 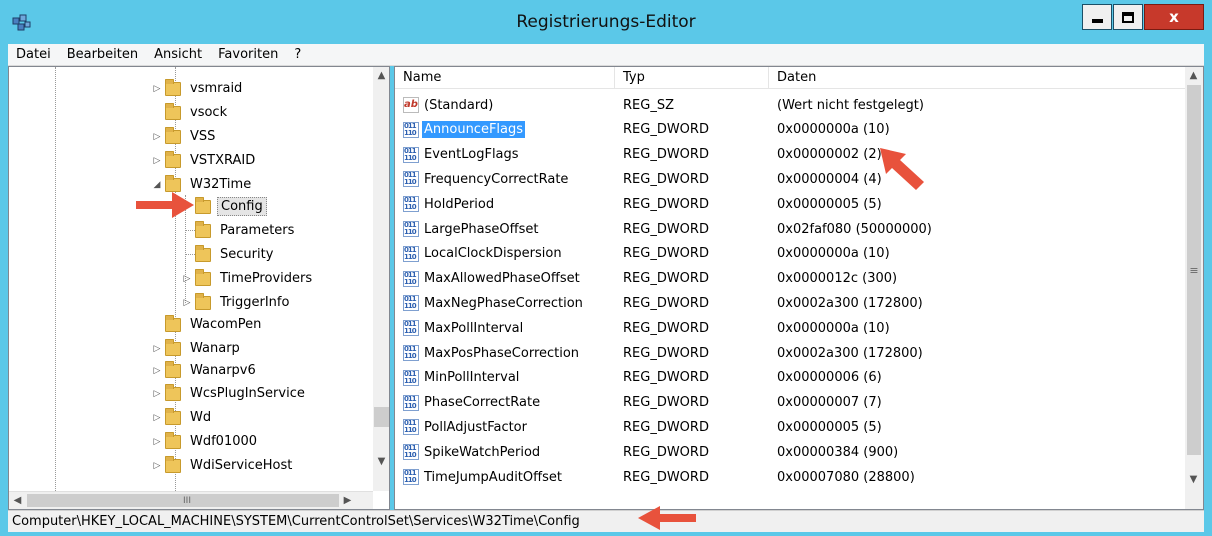 I want to click on tree-item: ▷ Wanarp, so click(x=197, y=348).